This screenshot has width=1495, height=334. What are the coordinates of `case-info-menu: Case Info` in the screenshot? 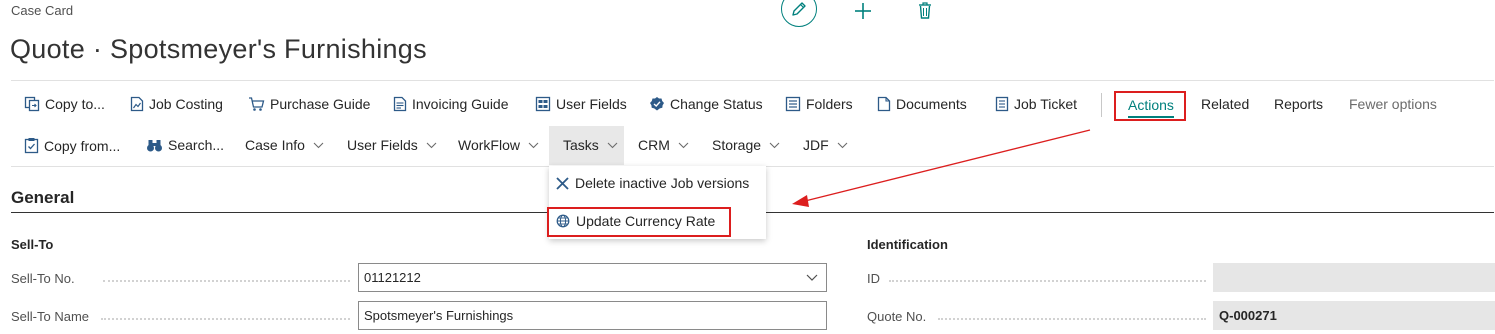 It's located at (284, 145).